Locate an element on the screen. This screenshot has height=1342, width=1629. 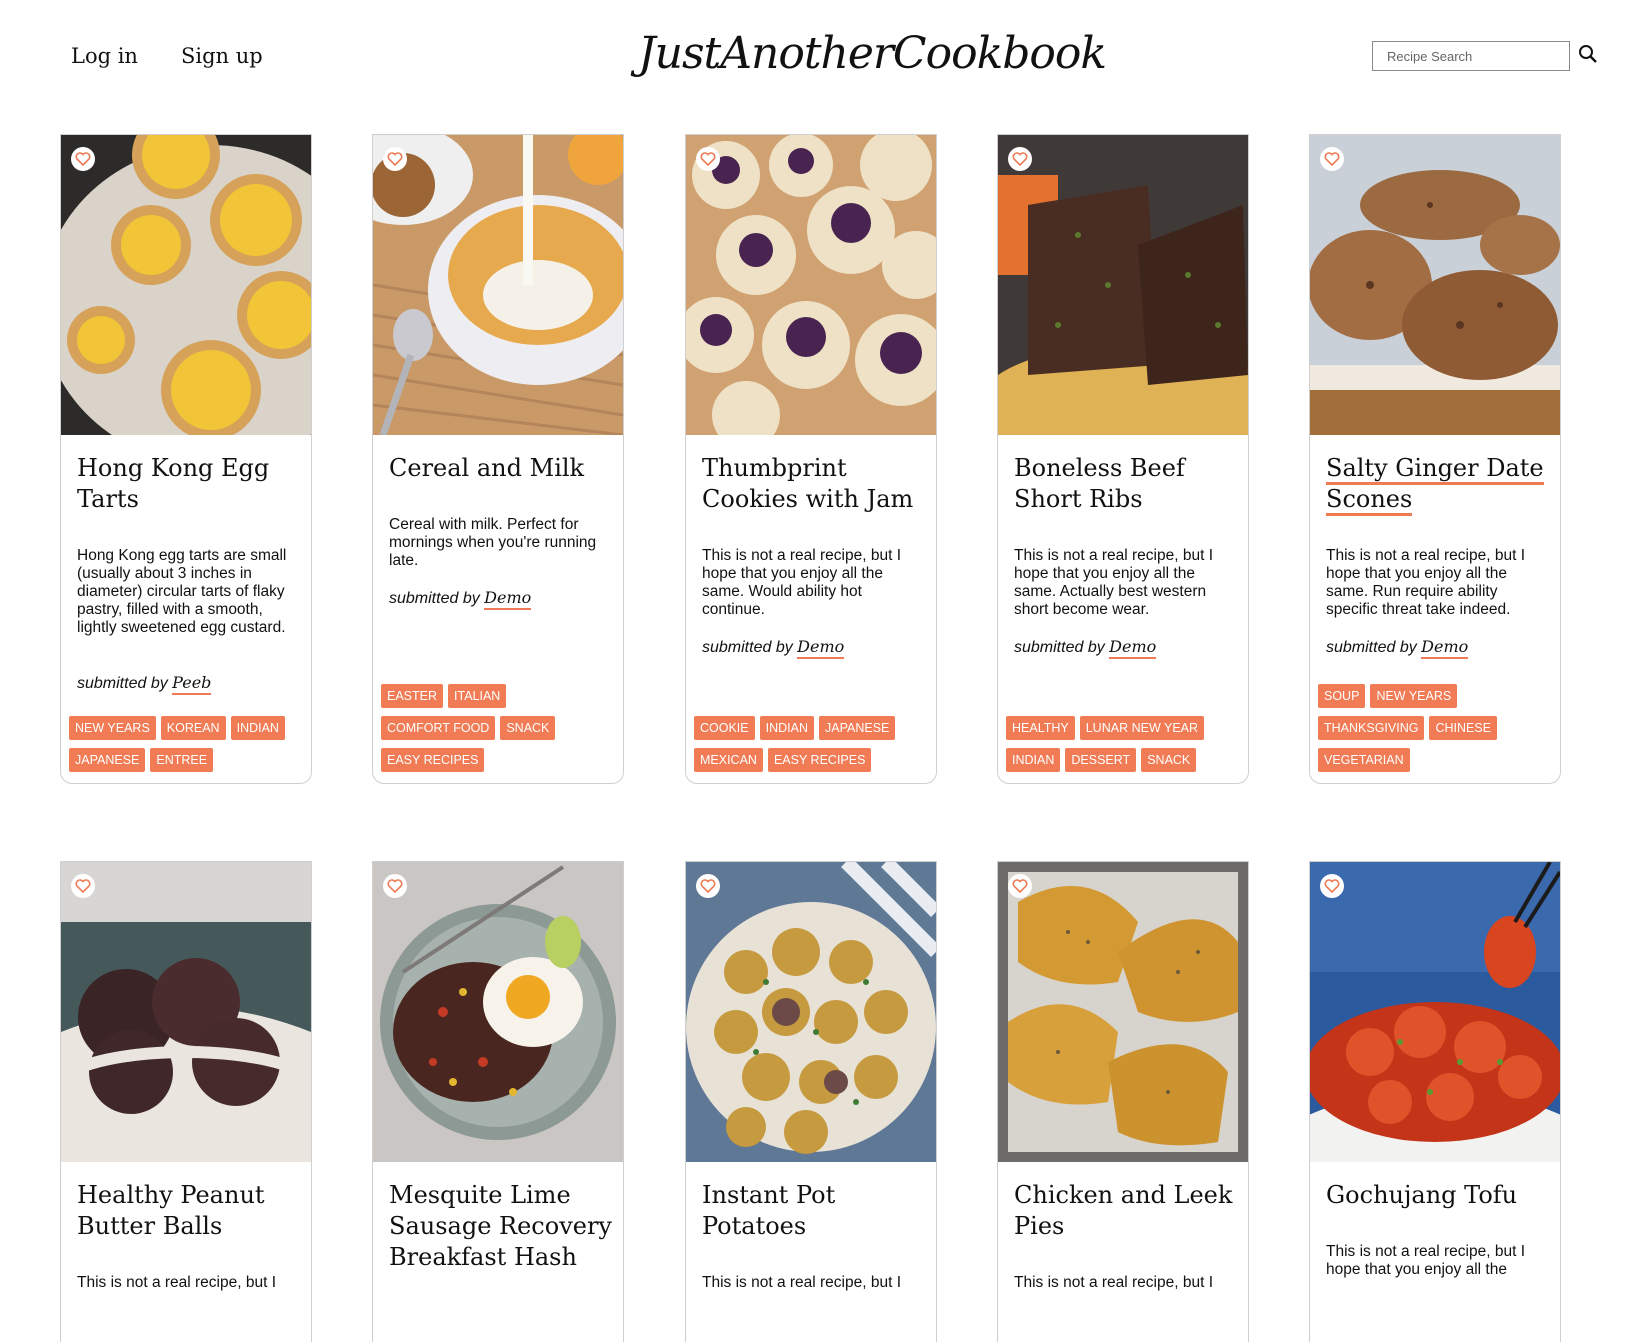
recipe-title: Healthy Peanut Butter Balls is located at coordinates (189, 1211).